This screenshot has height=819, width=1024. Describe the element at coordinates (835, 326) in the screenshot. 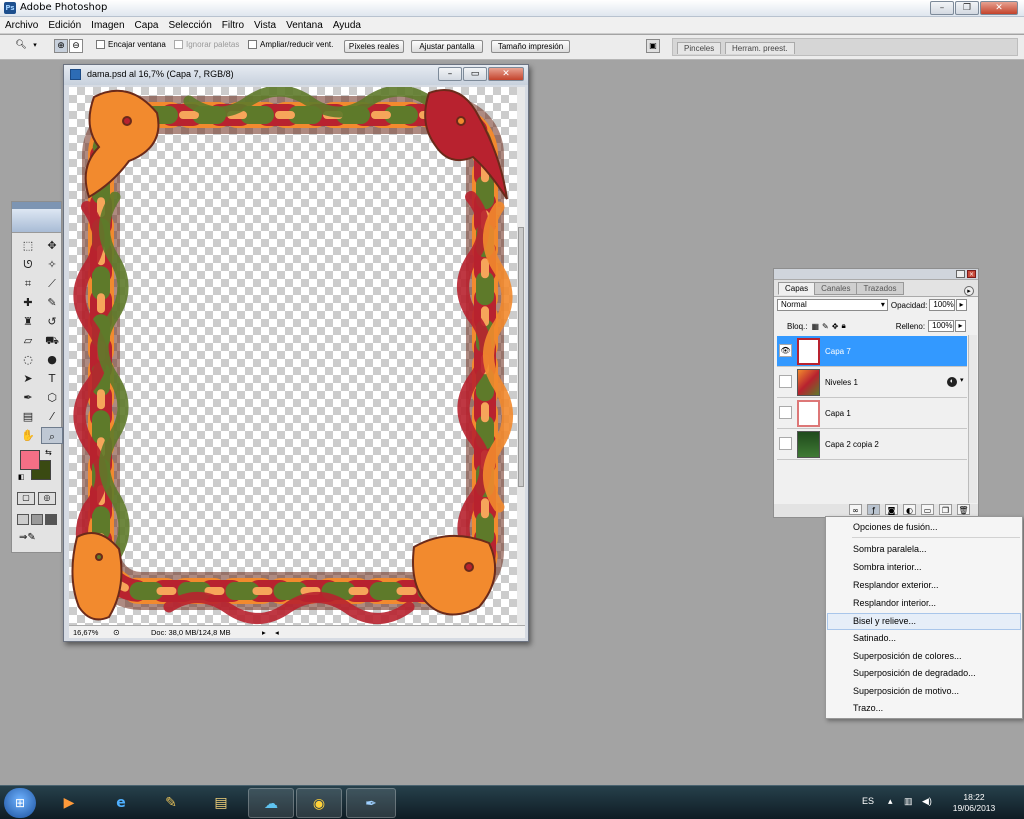

I see `lock-position-icon: ✥` at that location.